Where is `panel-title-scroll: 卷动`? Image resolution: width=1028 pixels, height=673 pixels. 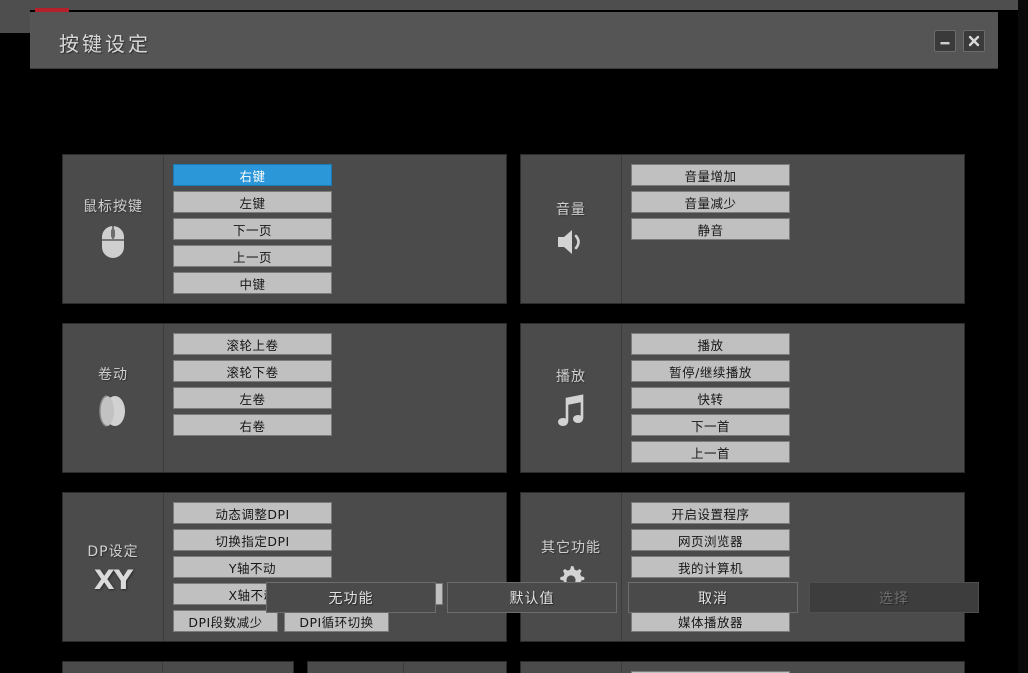
panel-title-scroll: 卷动 is located at coordinates (113, 375).